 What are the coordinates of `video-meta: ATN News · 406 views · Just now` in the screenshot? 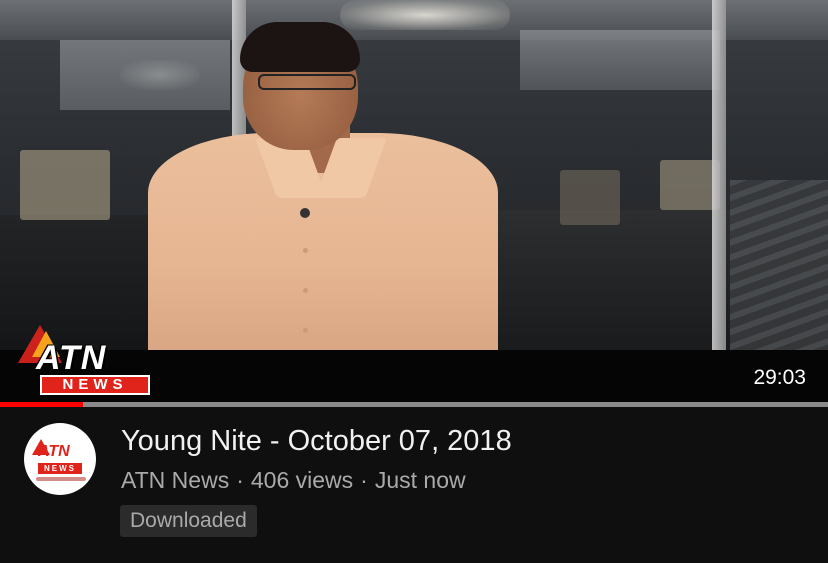 It's located at (293, 480).